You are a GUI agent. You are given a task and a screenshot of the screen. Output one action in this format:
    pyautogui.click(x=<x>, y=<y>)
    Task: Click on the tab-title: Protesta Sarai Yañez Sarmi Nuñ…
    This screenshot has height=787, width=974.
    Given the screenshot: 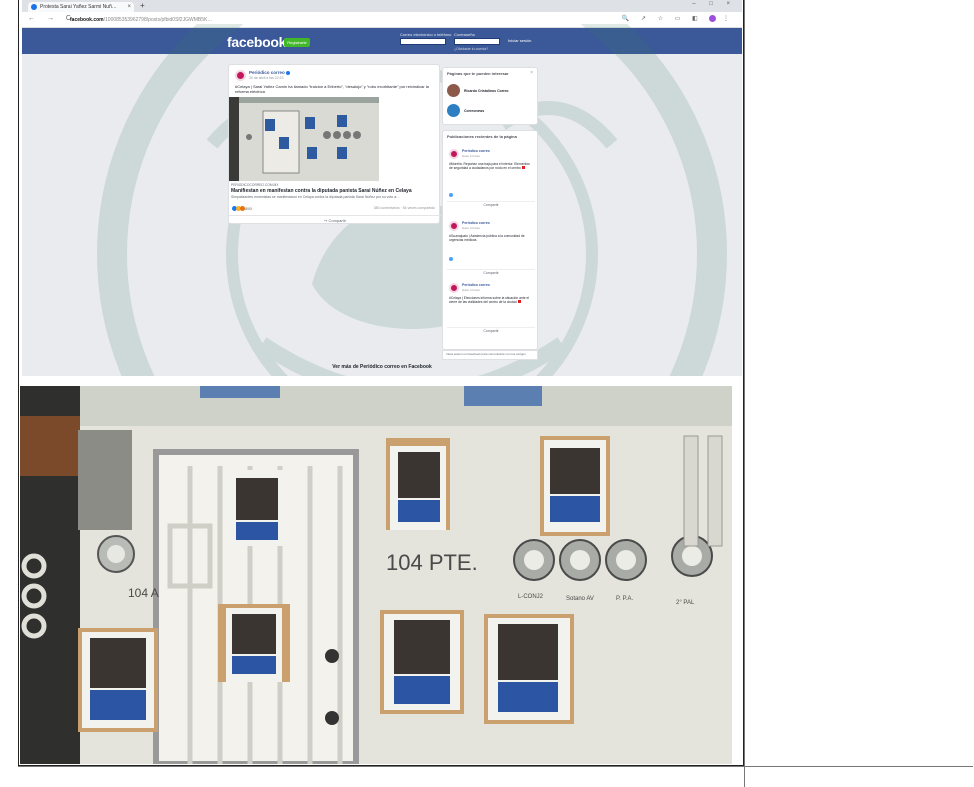 What is the action you would take?
    pyautogui.click(x=78, y=7)
    